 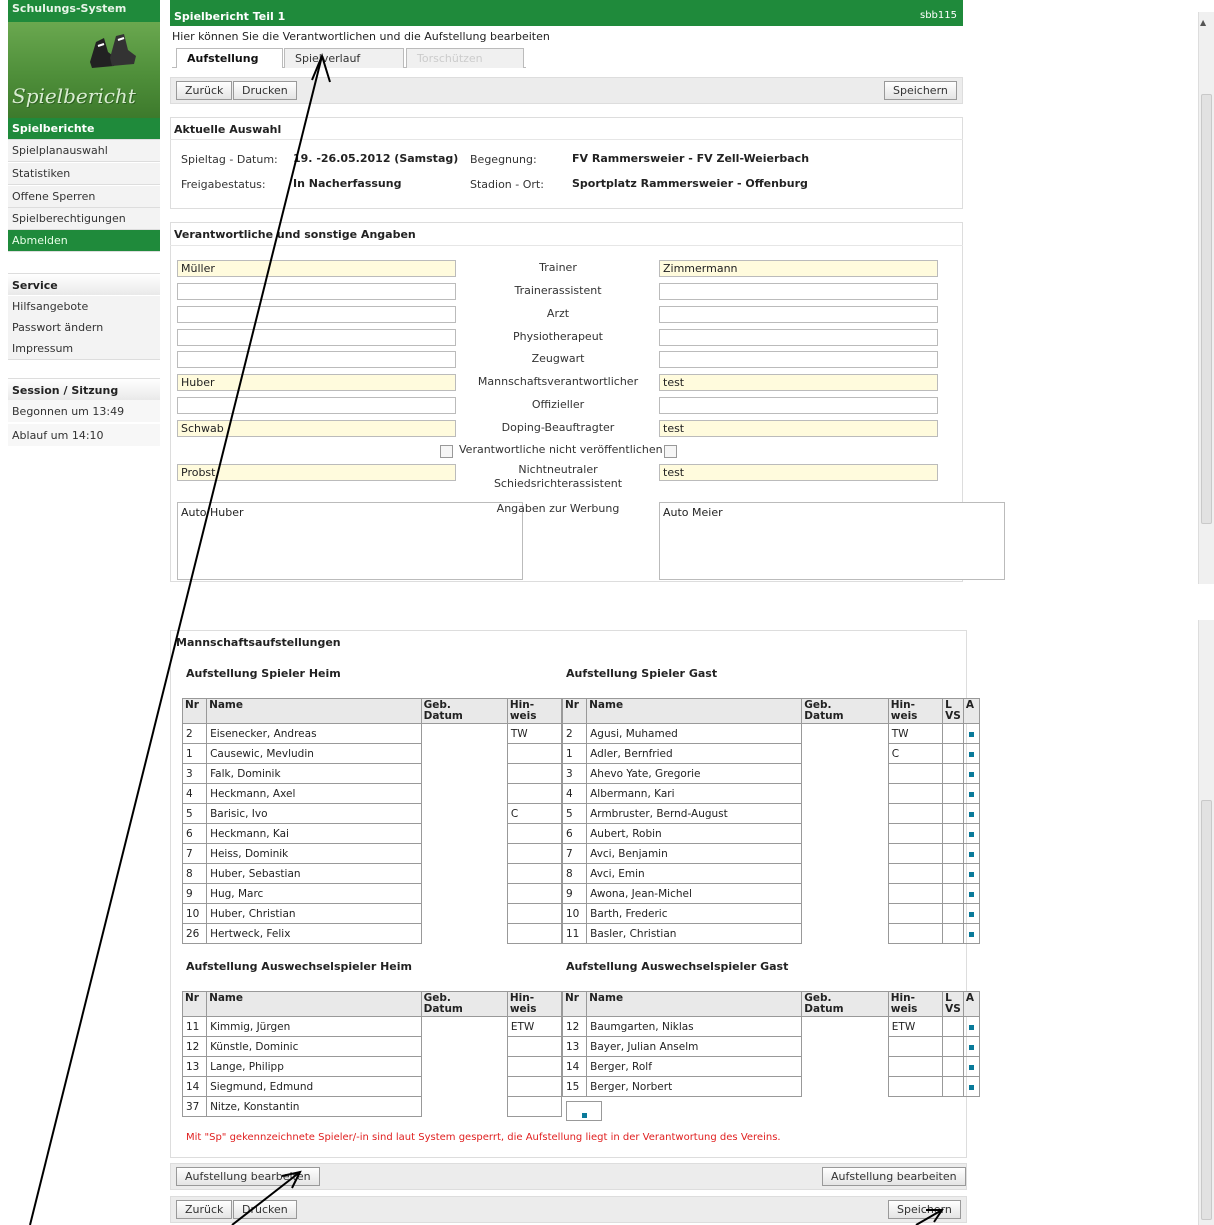 What do you see at coordinates (316, 428) in the screenshot?
I see `official-home-input: Schwab` at bounding box center [316, 428].